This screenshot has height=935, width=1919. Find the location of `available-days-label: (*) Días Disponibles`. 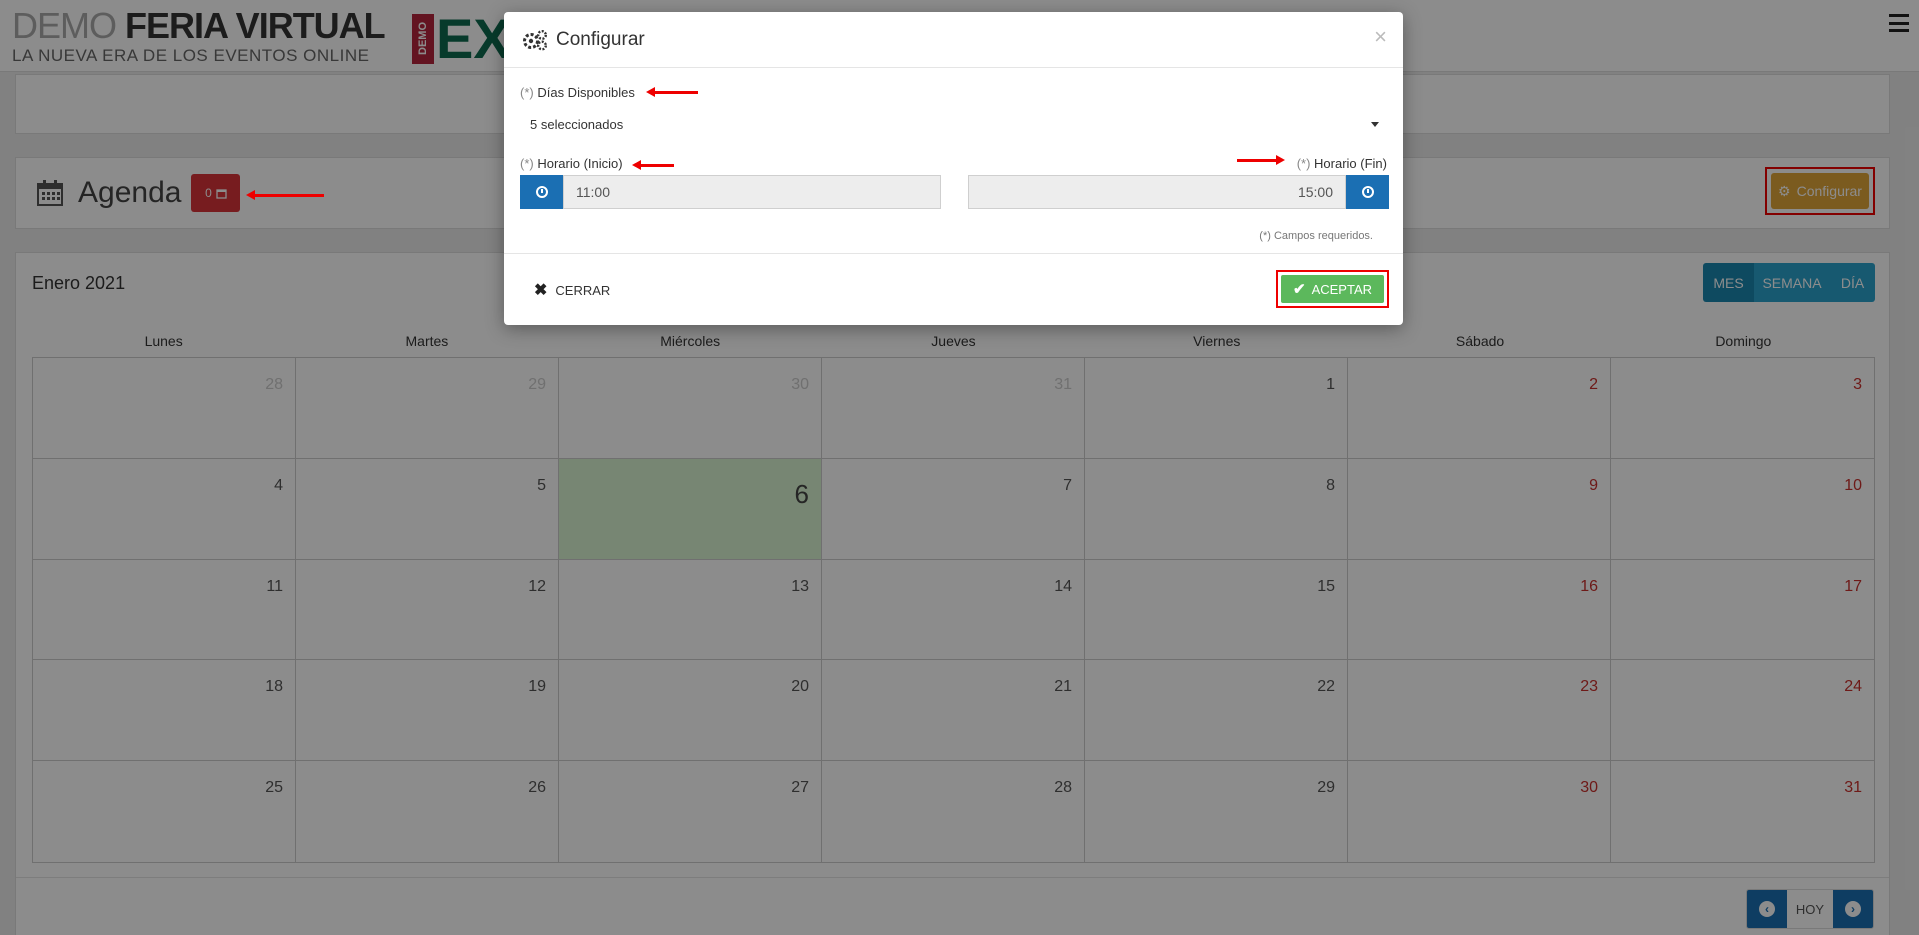

available-days-label: (*) Días Disponibles is located at coordinates (577, 92).